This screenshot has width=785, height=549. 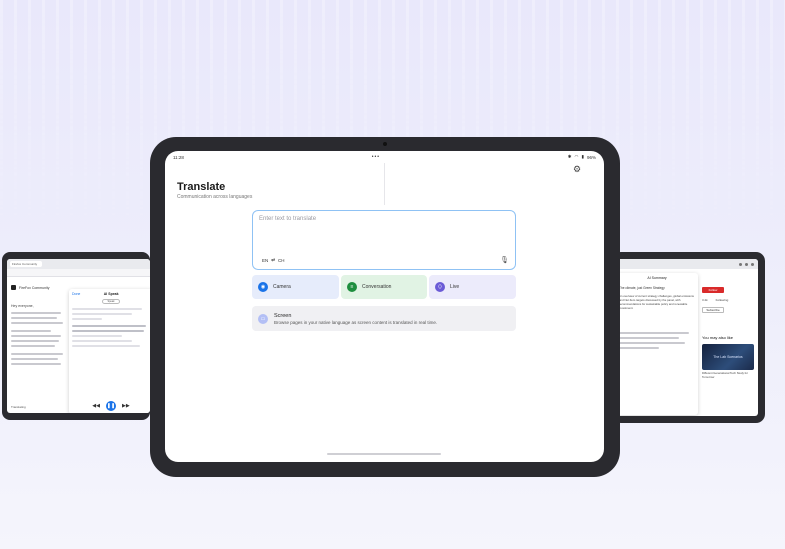 I want to click on battery-icon: ▮, so click(x=582, y=156).